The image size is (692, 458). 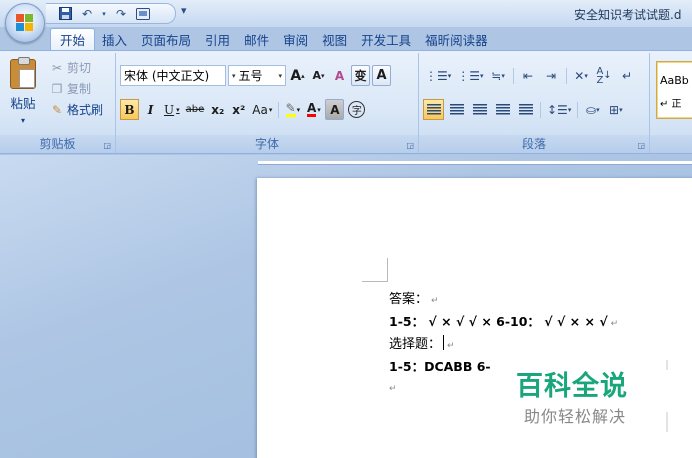 I want to click on shading-button: ⛀ ▾, so click(x=592, y=109).